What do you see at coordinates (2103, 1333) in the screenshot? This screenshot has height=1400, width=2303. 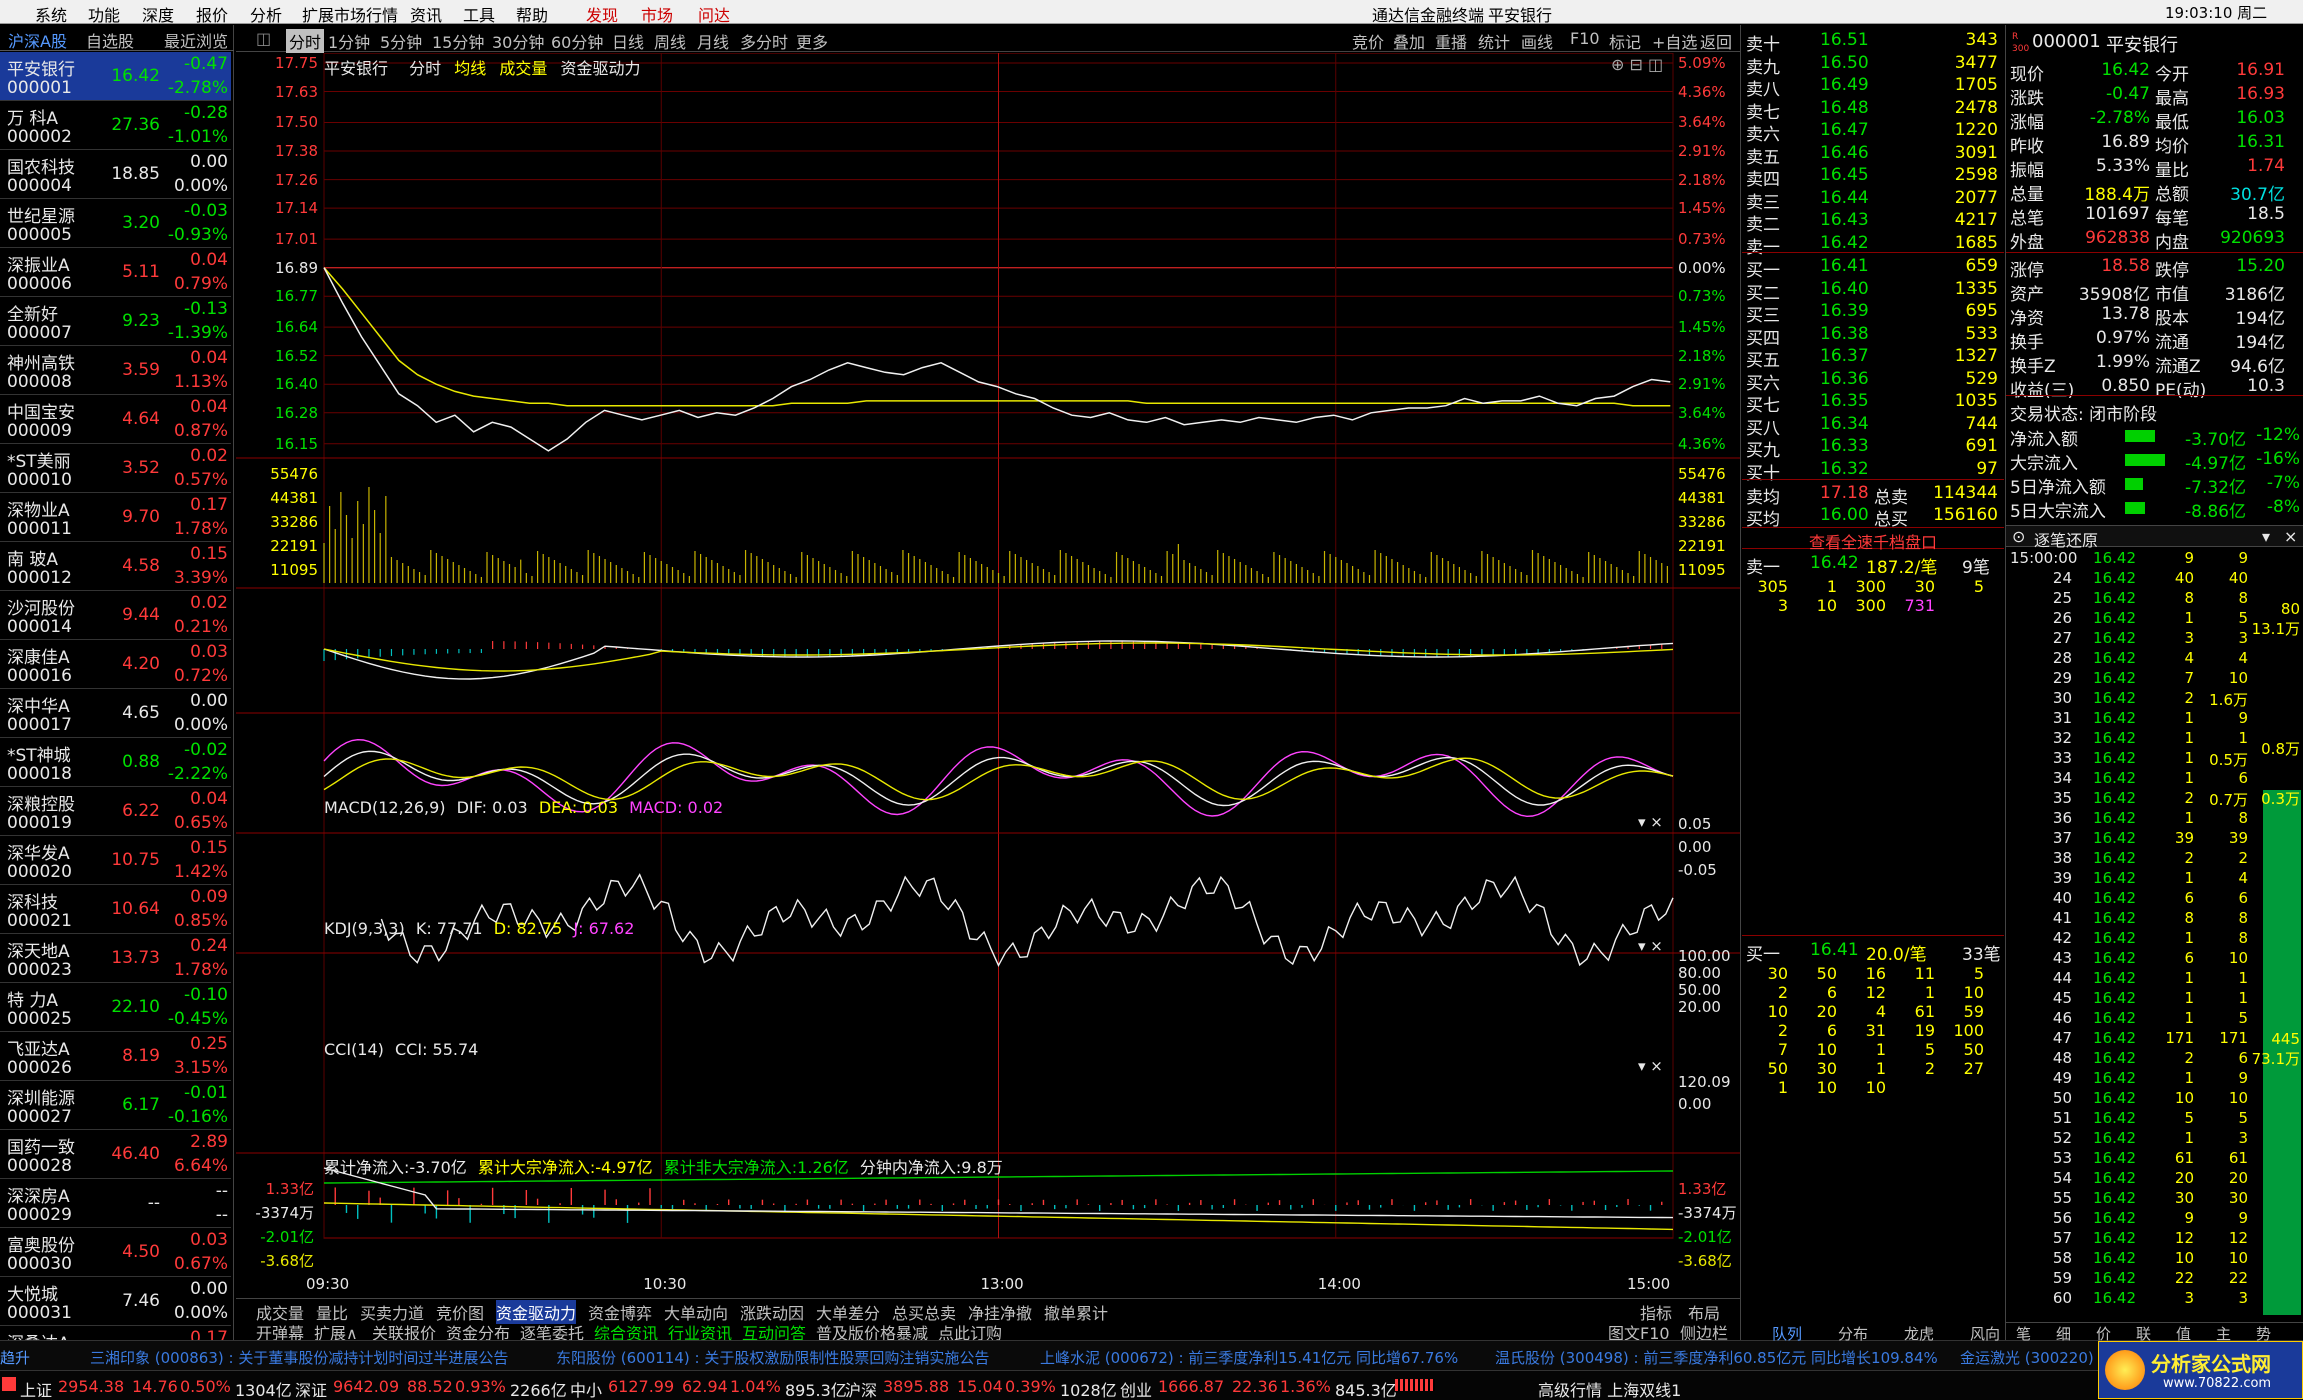 I see `right-tab-small: 价` at bounding box center [2103, 1333].